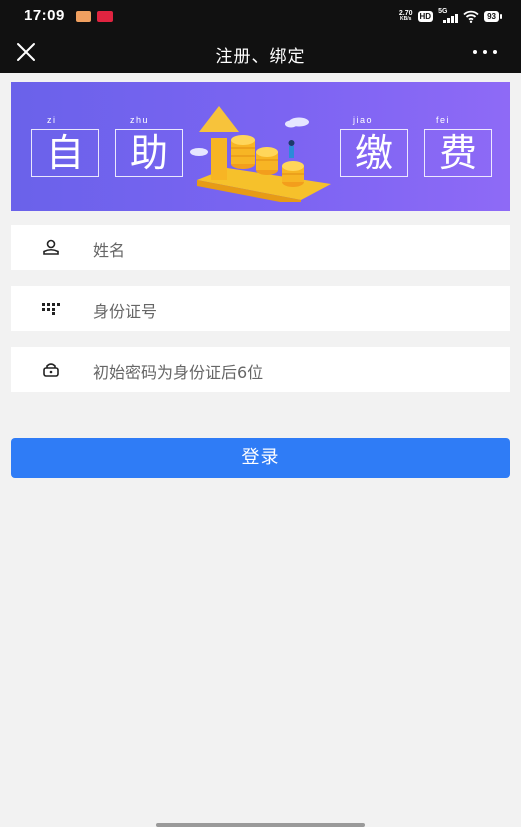  Describe the element at coordinates (458, 153) in the screenshot. I see `banner-char: 费` at that location.